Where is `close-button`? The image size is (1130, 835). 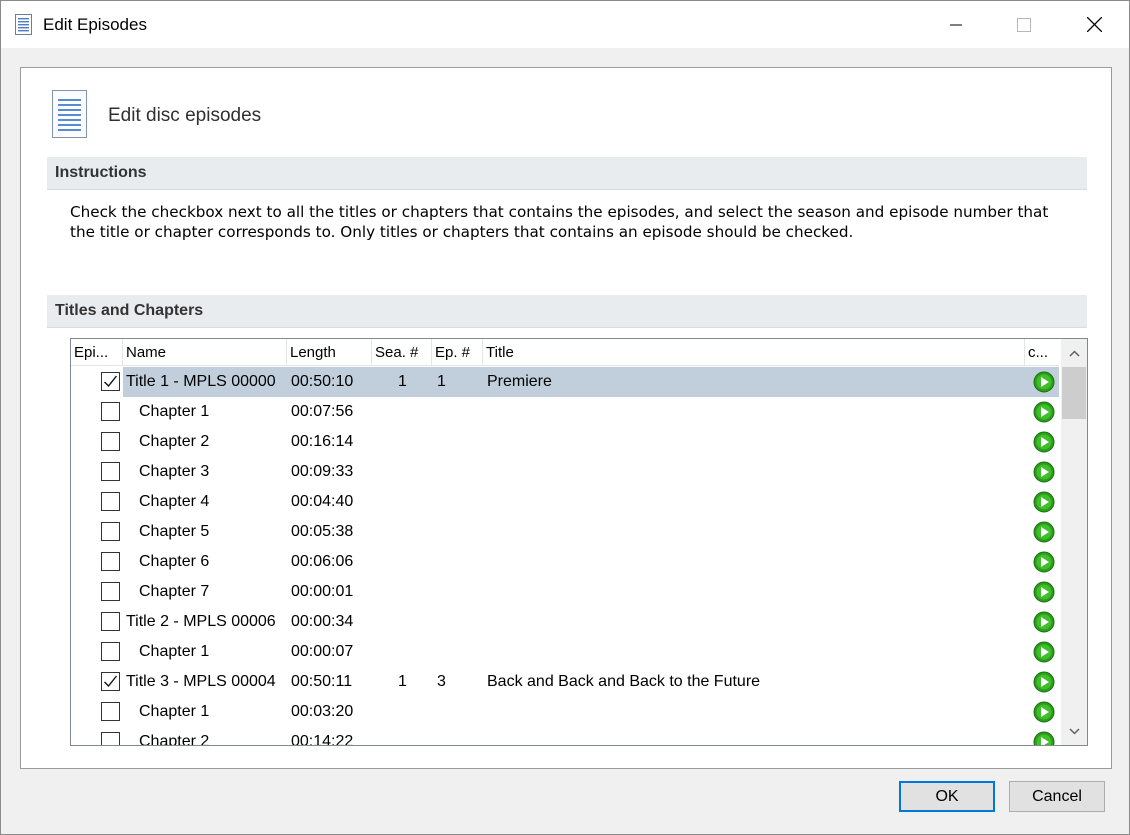
close-button is located at coordinates (1094, 24).